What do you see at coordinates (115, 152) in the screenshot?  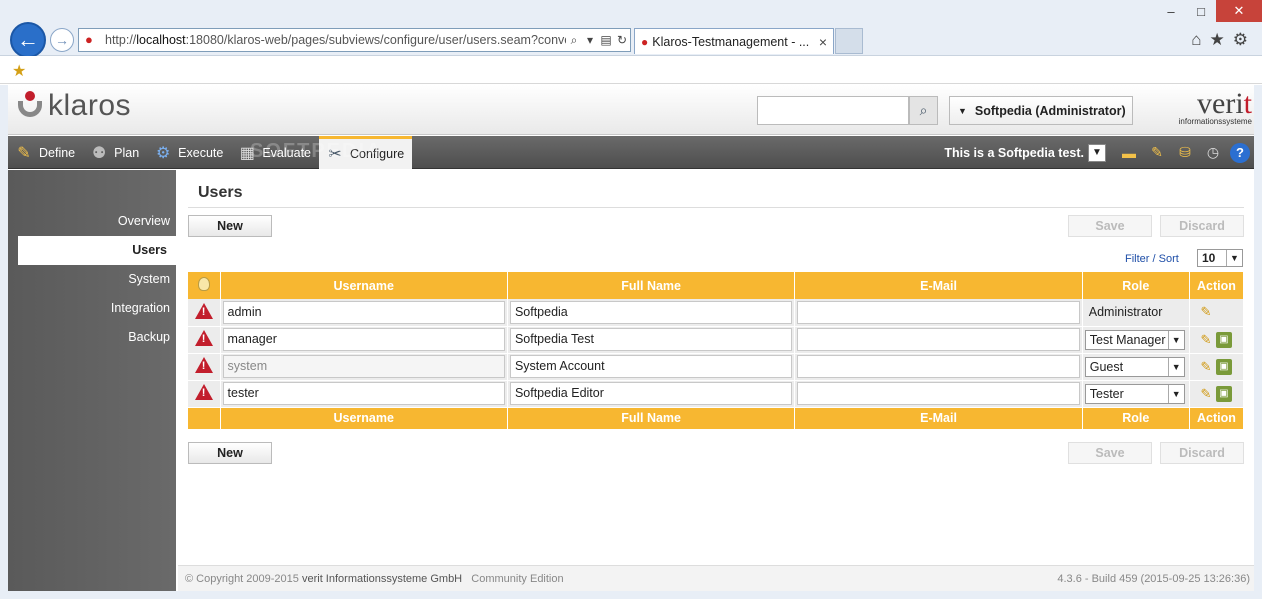 I see `nav-plan: ⚉ Plan` at bounding box center [115, 152].